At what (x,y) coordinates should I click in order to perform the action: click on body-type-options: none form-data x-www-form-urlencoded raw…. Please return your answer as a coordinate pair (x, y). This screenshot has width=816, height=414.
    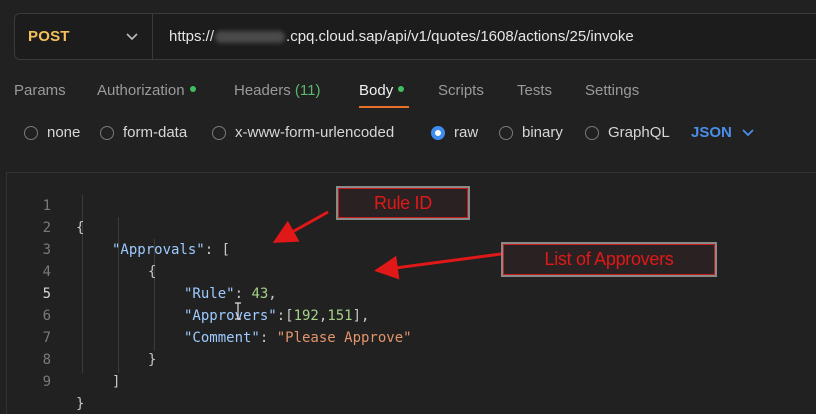
    Looking at the image, I should click on (408, 136).